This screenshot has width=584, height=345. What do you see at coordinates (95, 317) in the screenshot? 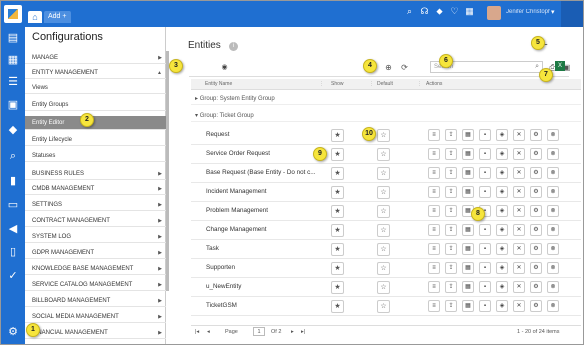
I see `menu-social-media-management: SOCIAL MEDIA MANAGEMENT ▶` at bounding box center [95, 317].